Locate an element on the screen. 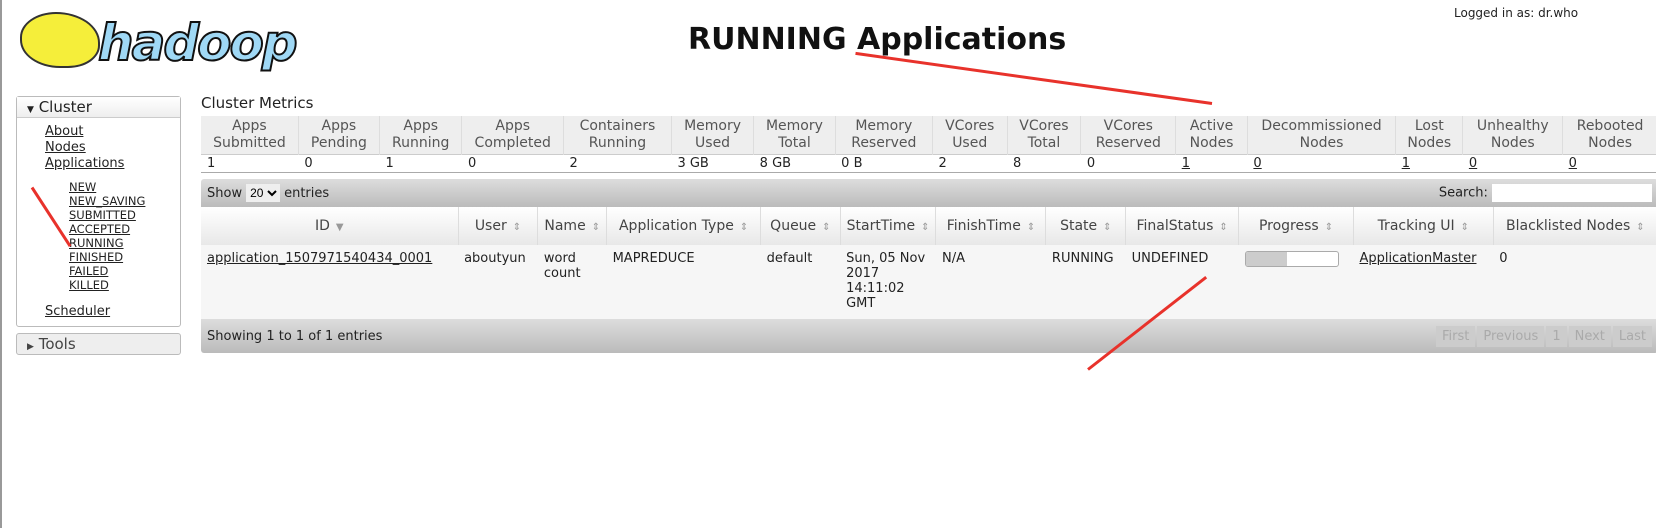 The height and width of the screenshot is (528, 1656). metric-header: Apps Pending is located at coordinates (339, 135).